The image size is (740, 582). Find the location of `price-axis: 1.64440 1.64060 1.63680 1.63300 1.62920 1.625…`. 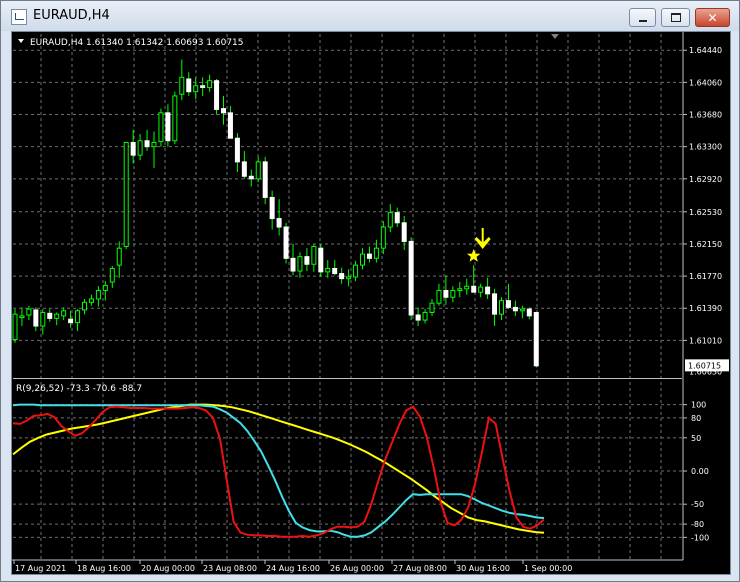

price-axis: 1.64440 1.64060 1.63680 1.63300 1.62920 1.625… is located at coordinates (705, 296).